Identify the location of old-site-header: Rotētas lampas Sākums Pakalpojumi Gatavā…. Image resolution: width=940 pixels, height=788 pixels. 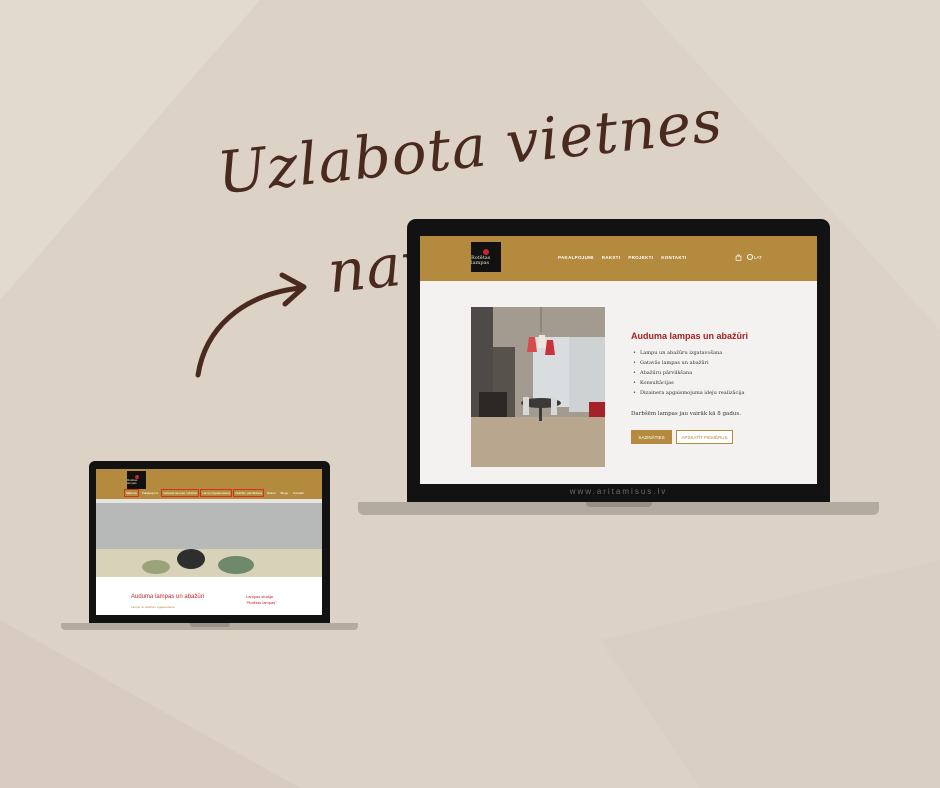
(209, 484).